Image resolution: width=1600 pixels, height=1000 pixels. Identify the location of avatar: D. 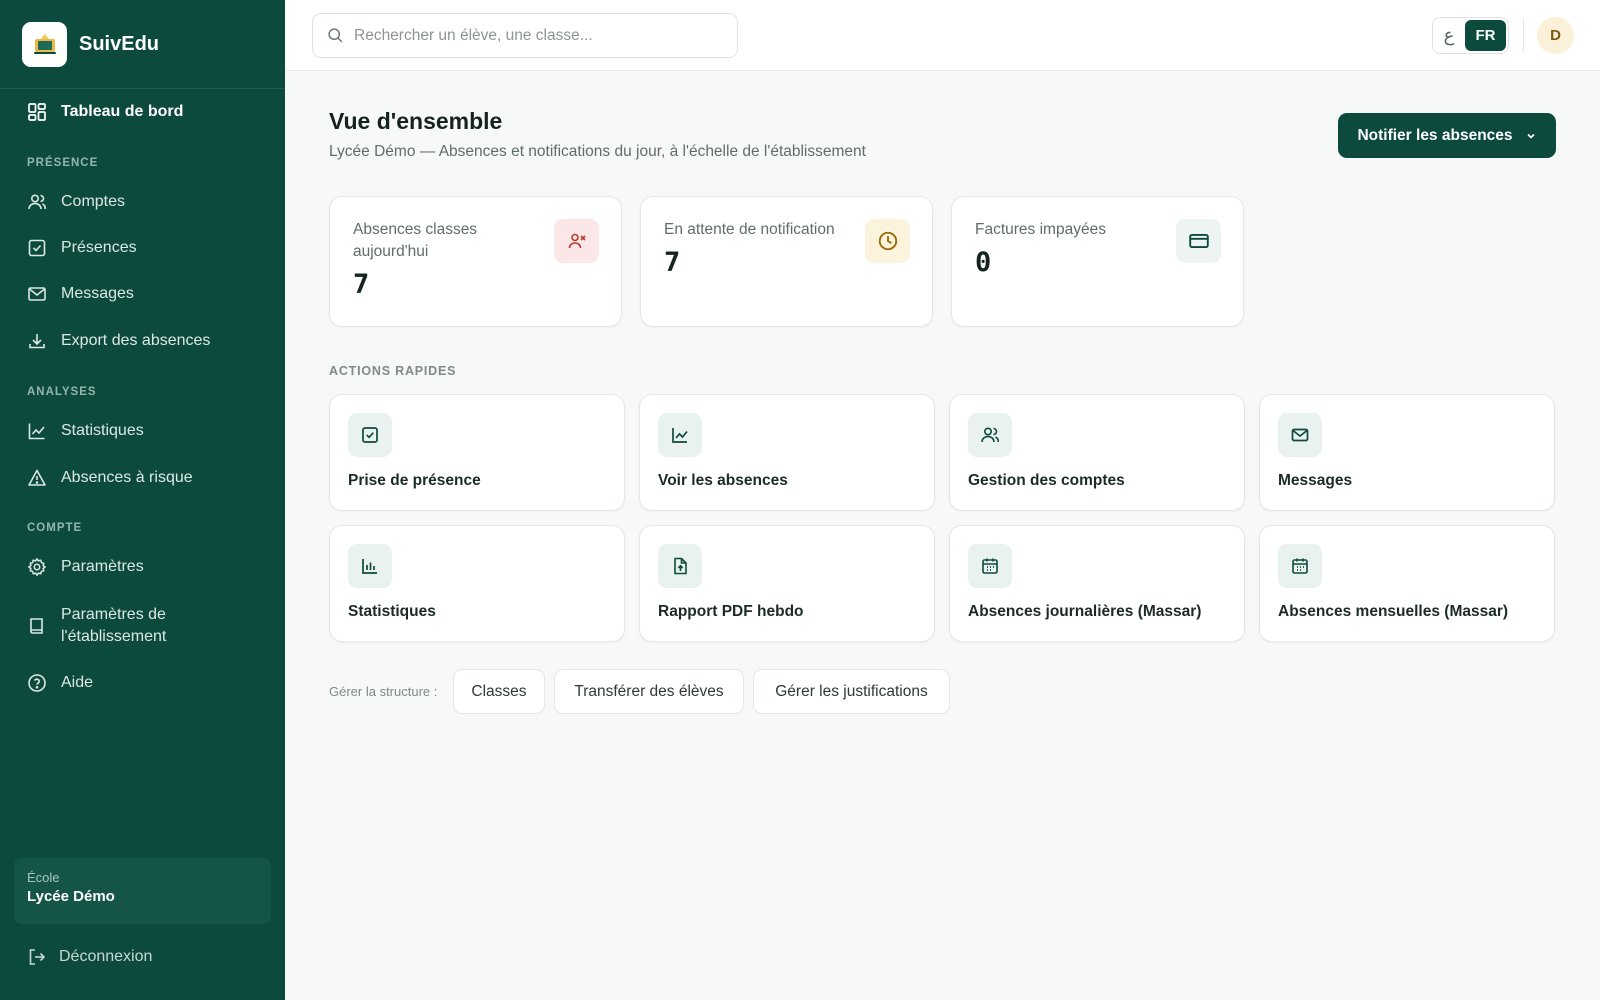
(1555, 35).